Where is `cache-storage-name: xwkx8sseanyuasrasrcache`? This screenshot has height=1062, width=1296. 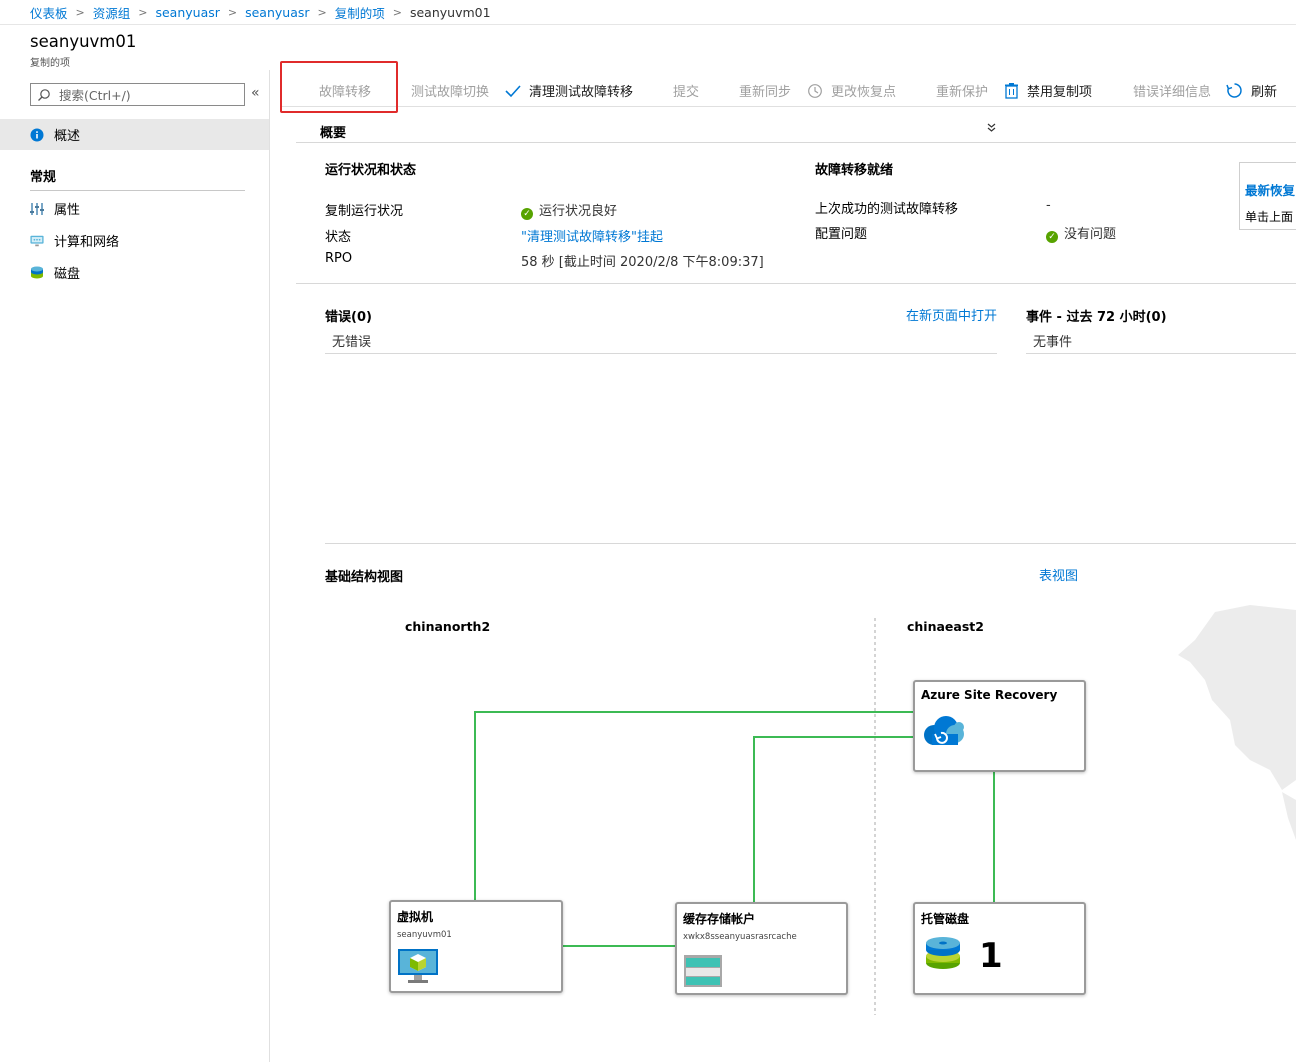
cache-storage-name: xwkx8sseanyuasrasrcache is located at coordinates (740, 937).